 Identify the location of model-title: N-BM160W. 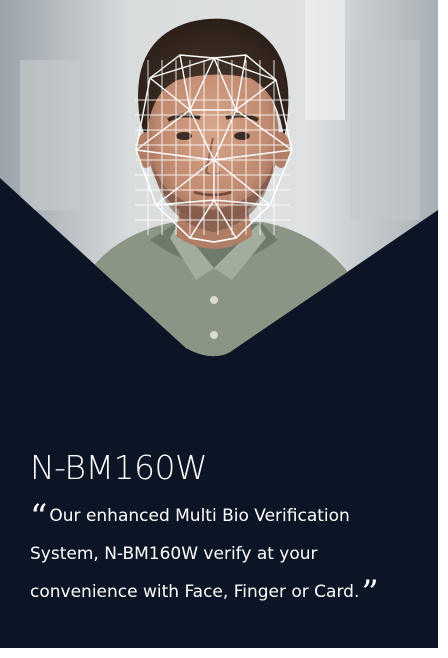
(119, 467).